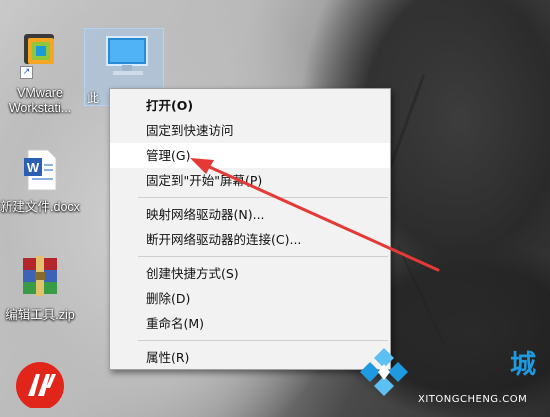  Describe the element at coordinates (523, 365) in the screenshot. I see `watermark-char: 城` at that location.